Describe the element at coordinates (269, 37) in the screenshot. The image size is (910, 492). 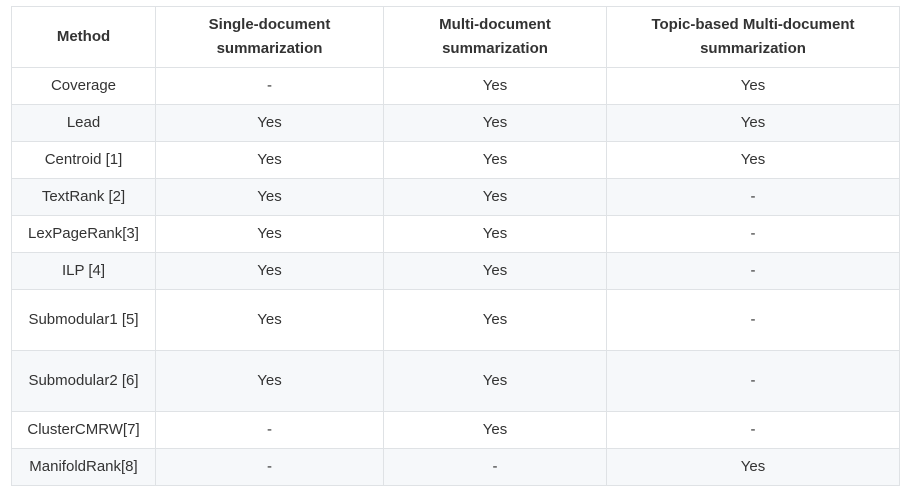
I see `header-single-document: Single-document summarization` at that location.